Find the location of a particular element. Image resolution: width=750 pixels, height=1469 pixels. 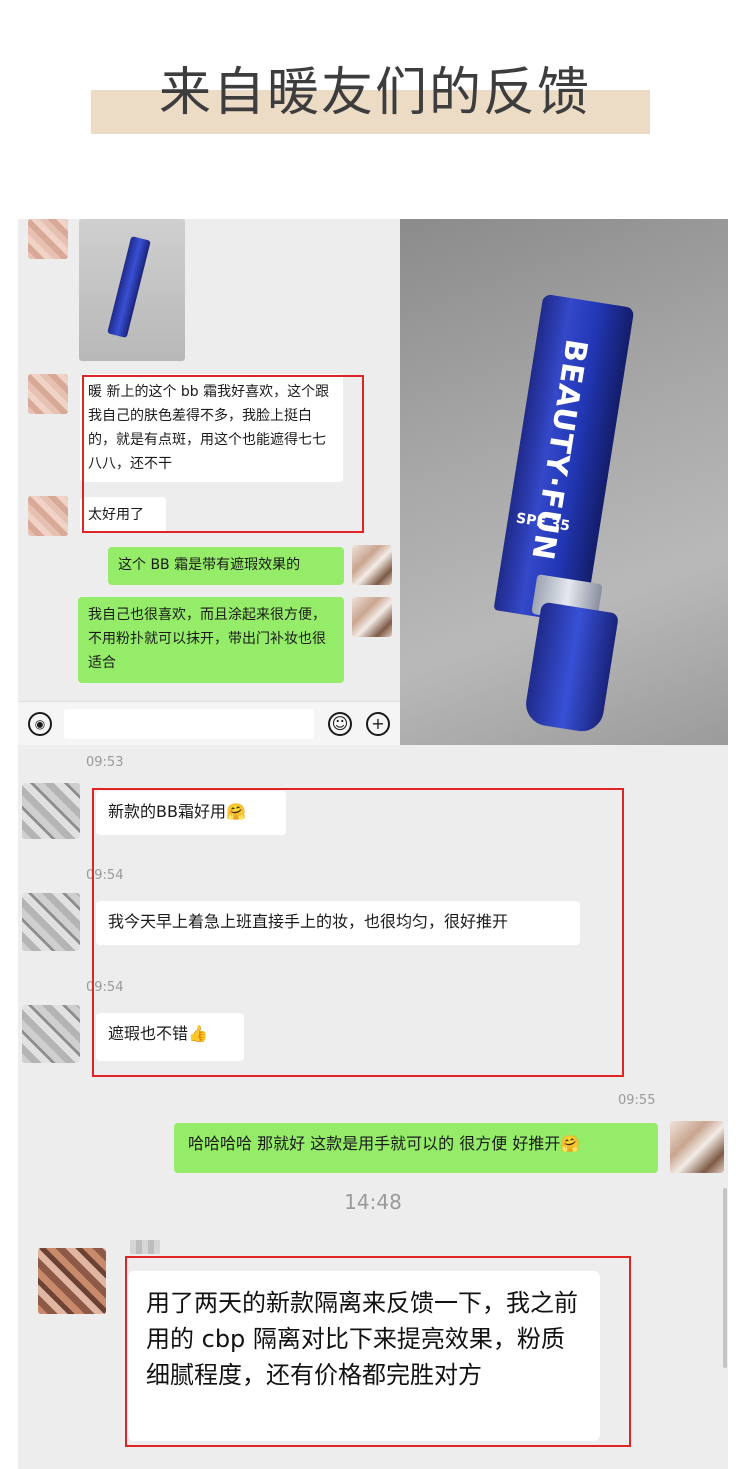

timestamp: 09:55 is located at coordinates (637, 1100).